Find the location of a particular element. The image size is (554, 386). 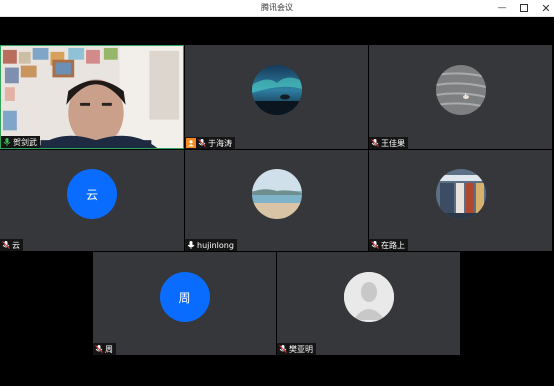

minimize-icon: — is located at coordinates (502, 8).